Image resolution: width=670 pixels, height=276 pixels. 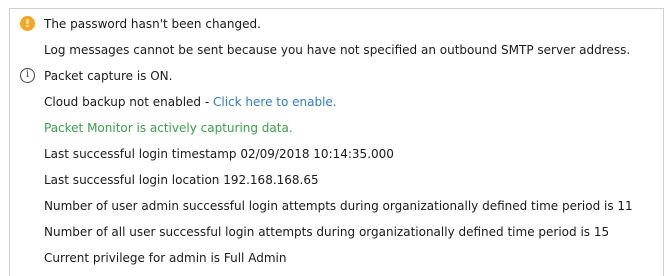 I want to click on message-password-warning: ! The password hasn't been changed., so click(x=336, y=24).